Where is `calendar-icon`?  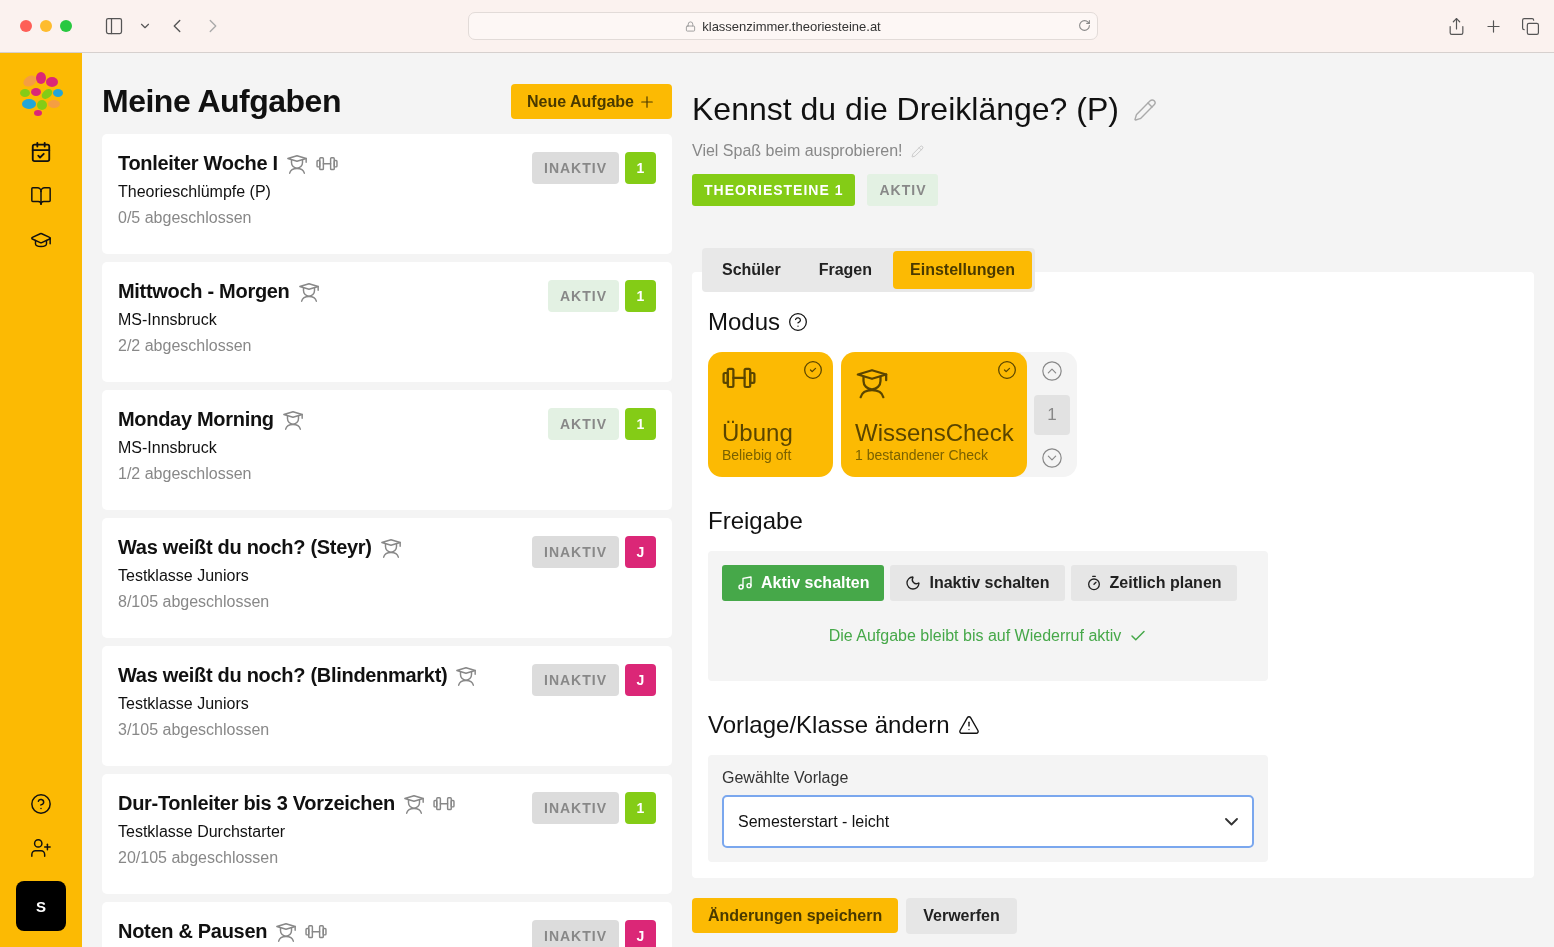 calendar-icon is located at coordinates (41, 152).